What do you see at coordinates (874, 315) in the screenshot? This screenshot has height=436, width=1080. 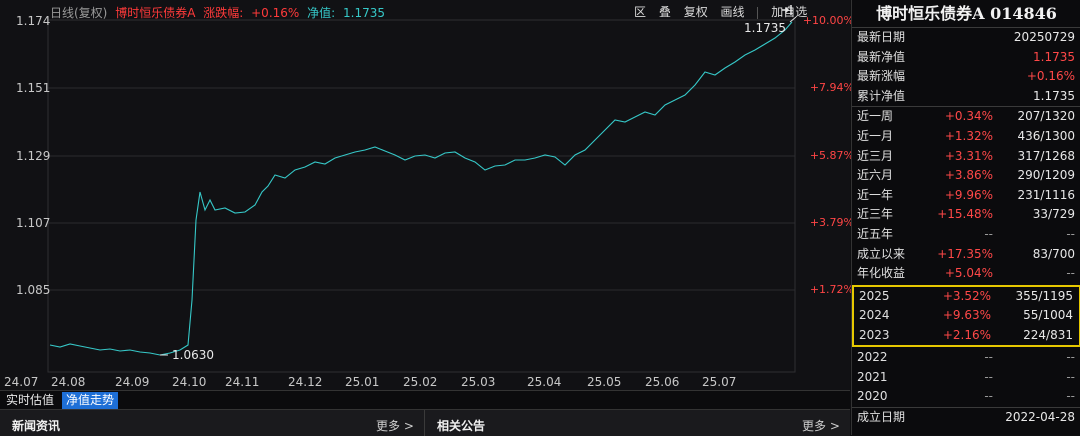 I see `row-label: 2024` at bounding box center [874, 315].